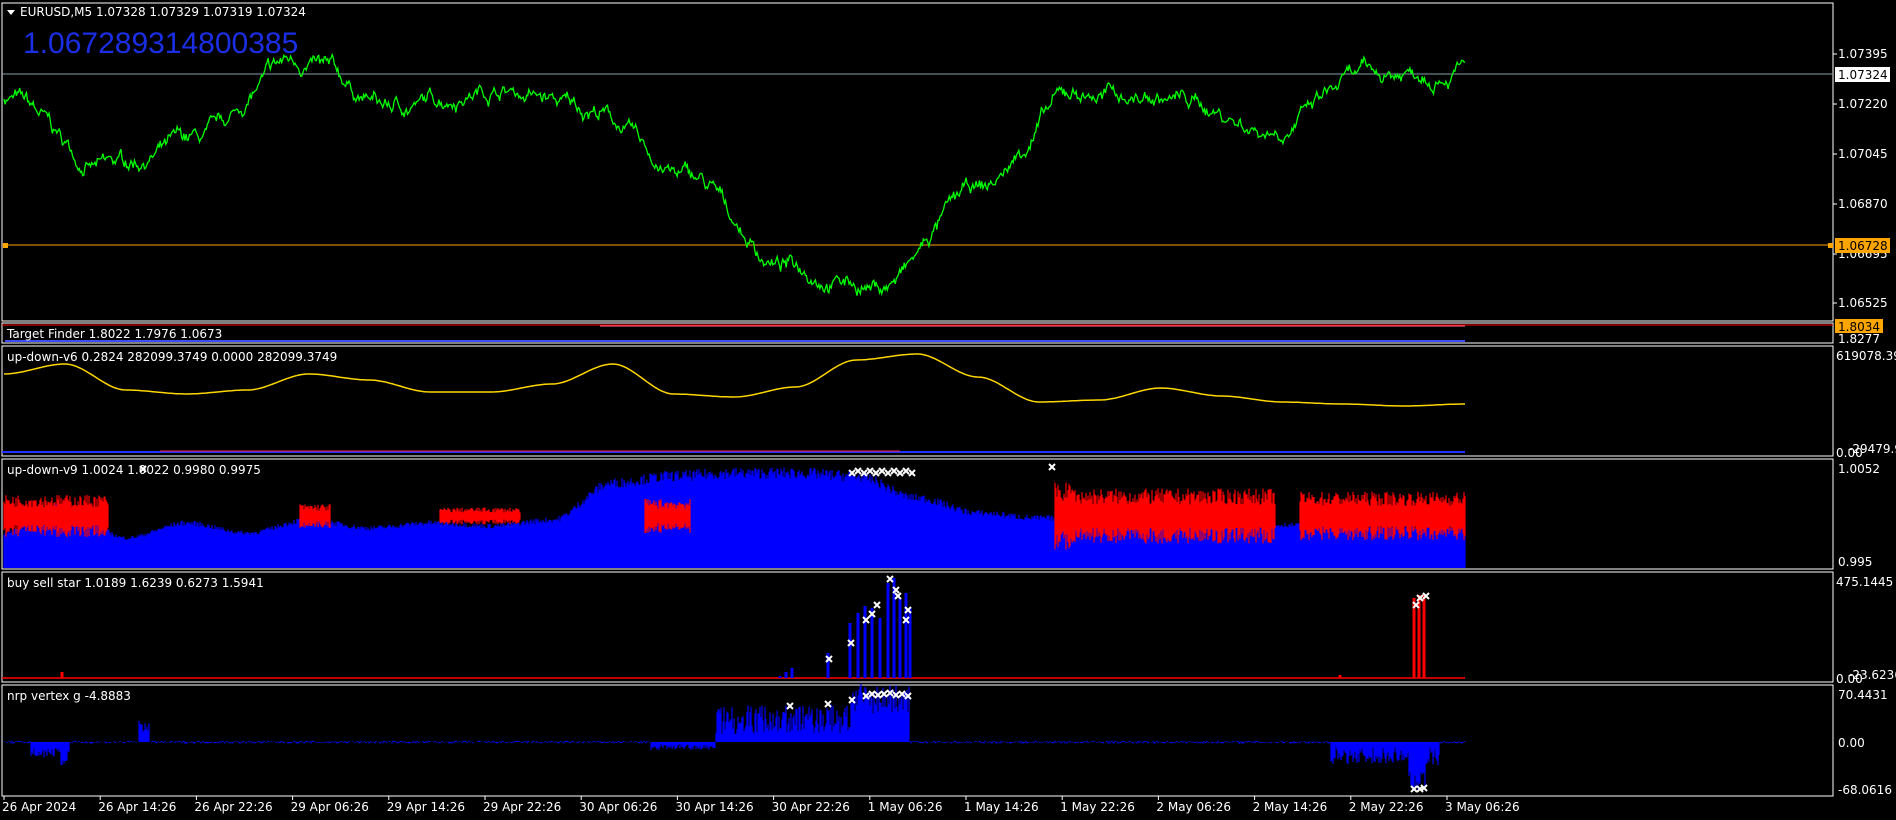  I want to click on updown-v9-min: 0.995, so click(1855, 562).